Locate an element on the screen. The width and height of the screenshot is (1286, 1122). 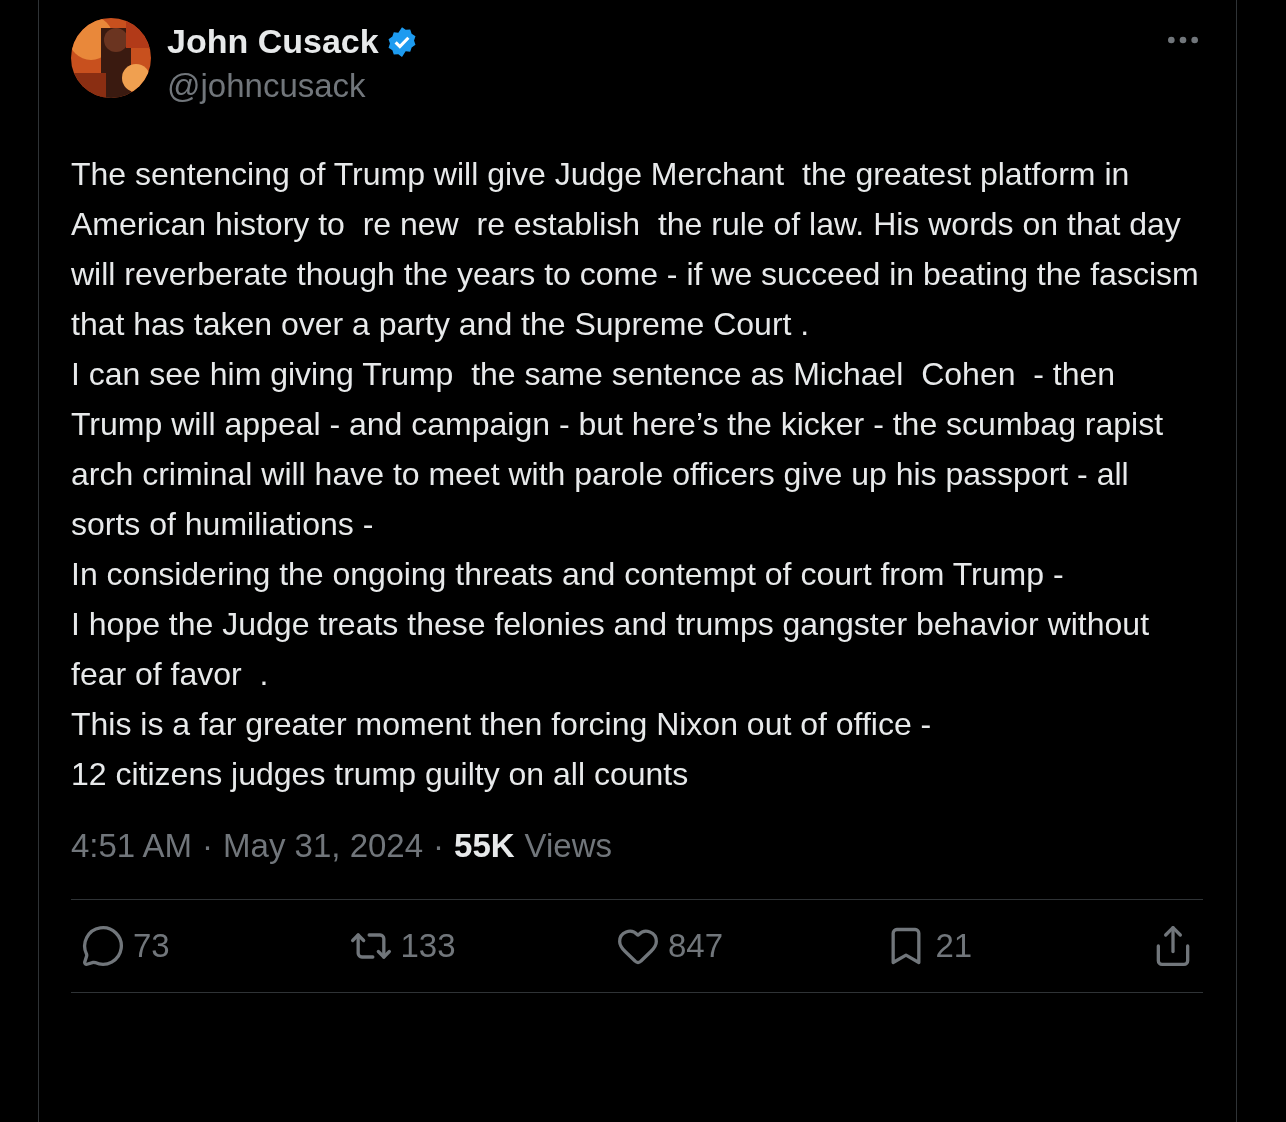
post-text: In considering the ongoing threats and contempt of court from Trump - is located at coordinates (568, 574).